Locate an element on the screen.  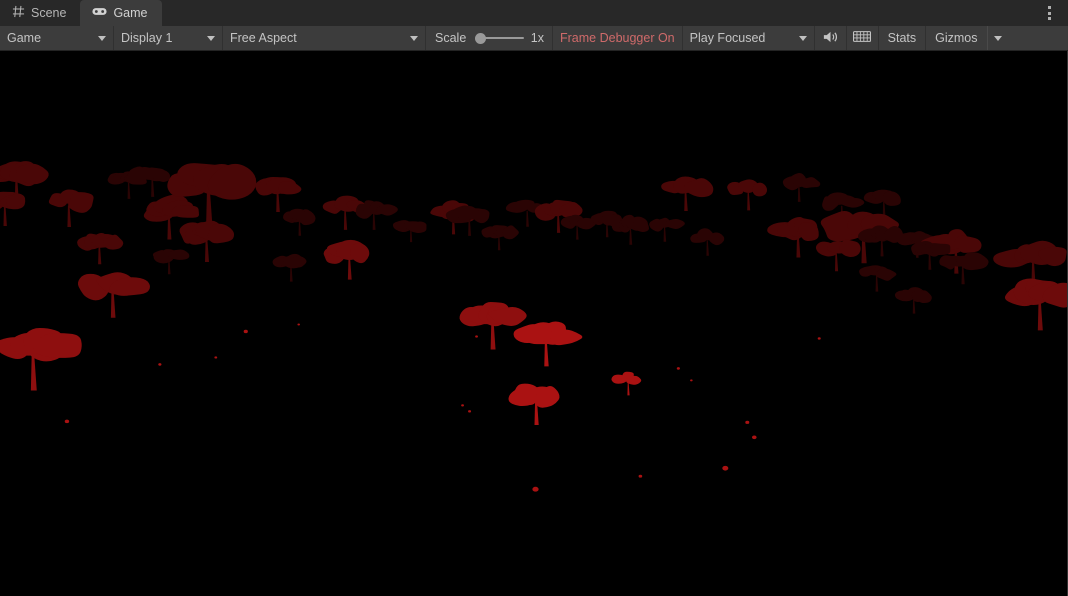
scale-value: 1x is located at coordinates (537, 38).